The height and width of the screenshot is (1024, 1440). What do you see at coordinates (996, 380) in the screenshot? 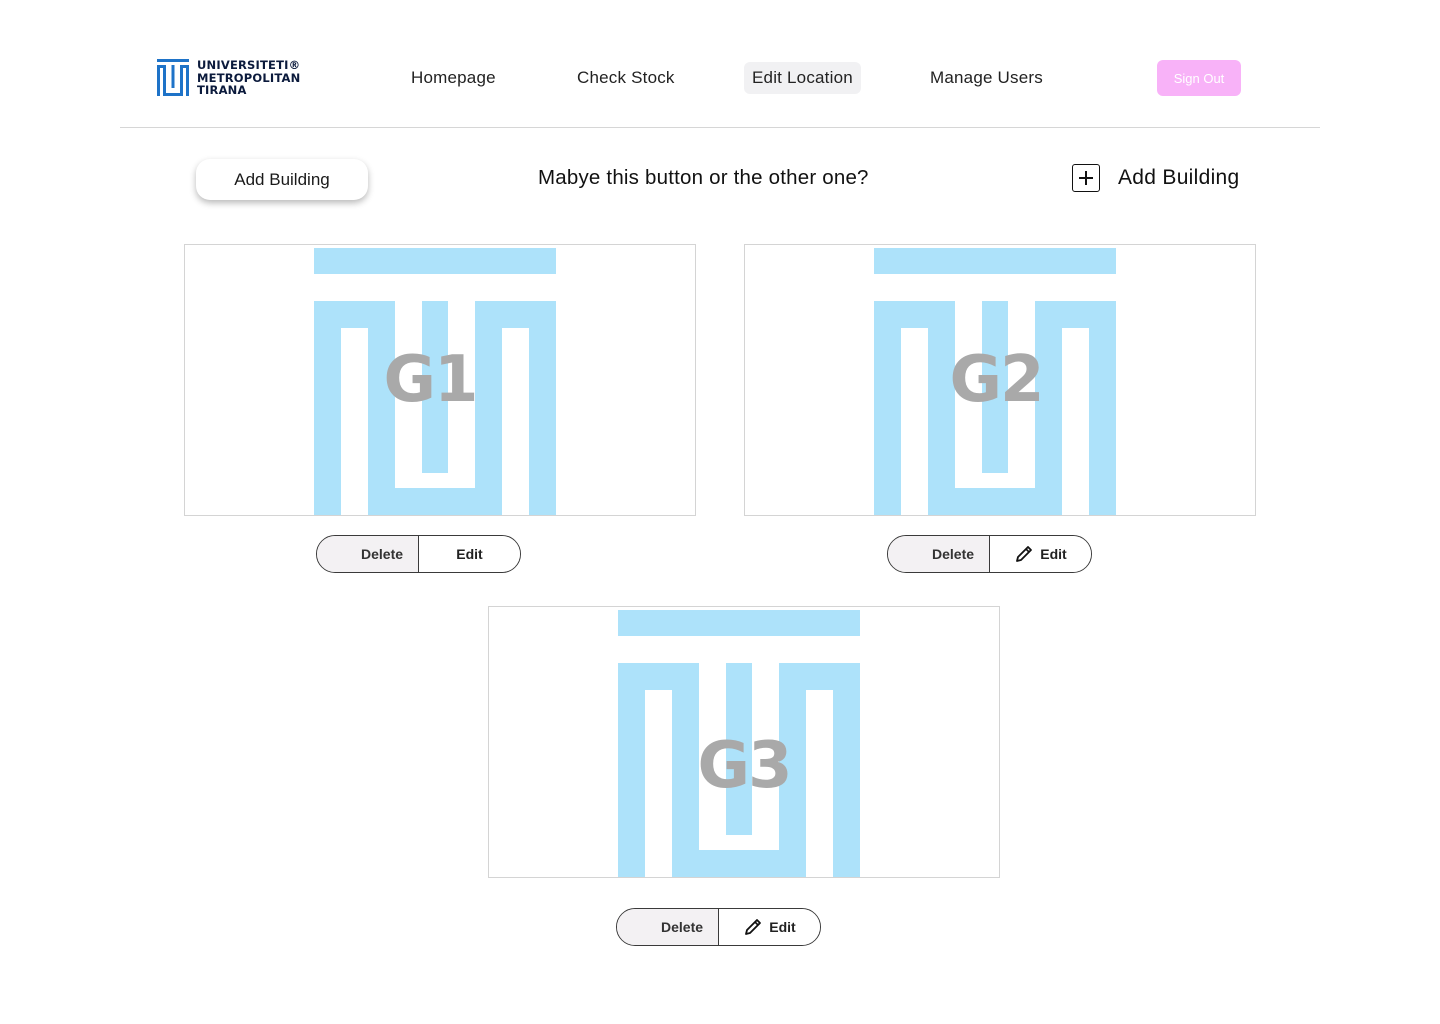
I see `building-label: G2` at bounding box center [996, 380].